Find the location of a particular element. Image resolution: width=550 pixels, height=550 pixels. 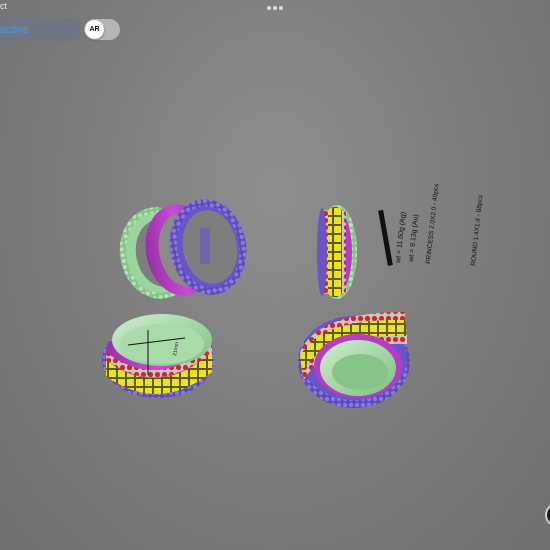

exploded-ring-model is located at coordinates (183, 249).